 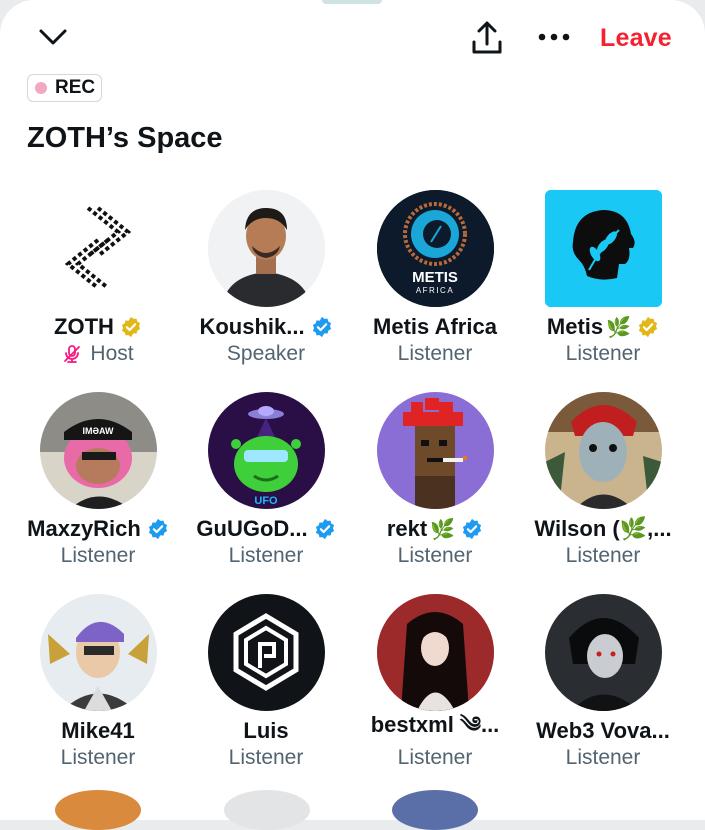 I want to click on participant-card: Koushik... Speaker, so click(x=266, y=278).